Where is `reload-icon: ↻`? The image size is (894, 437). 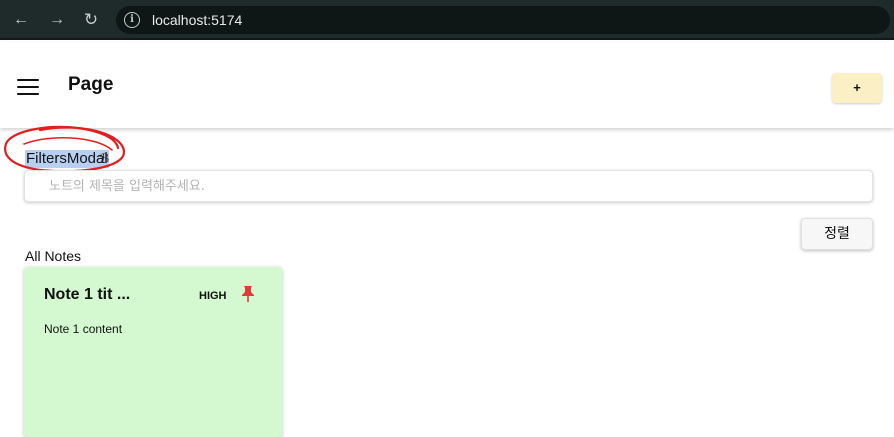 reload-icon: ↻ is located at coordinates (91, 20).